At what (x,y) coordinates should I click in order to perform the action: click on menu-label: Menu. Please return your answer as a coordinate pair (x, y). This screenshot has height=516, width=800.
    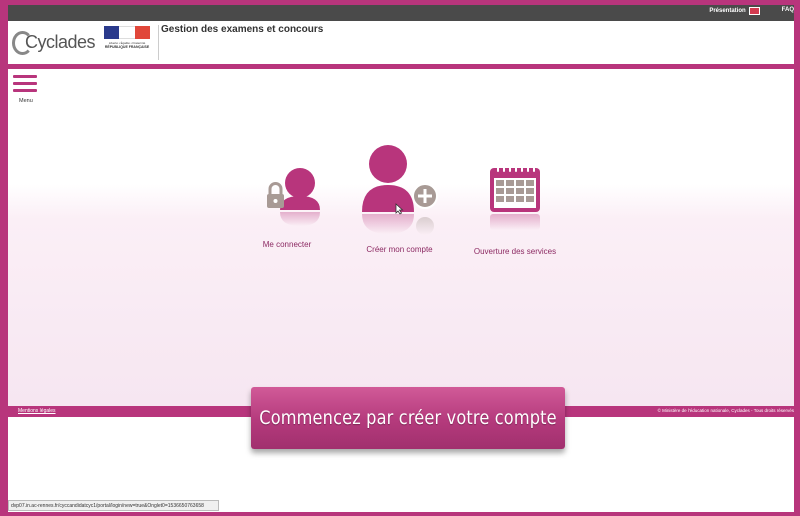
    Looking at the image, I should click on (26, 101).